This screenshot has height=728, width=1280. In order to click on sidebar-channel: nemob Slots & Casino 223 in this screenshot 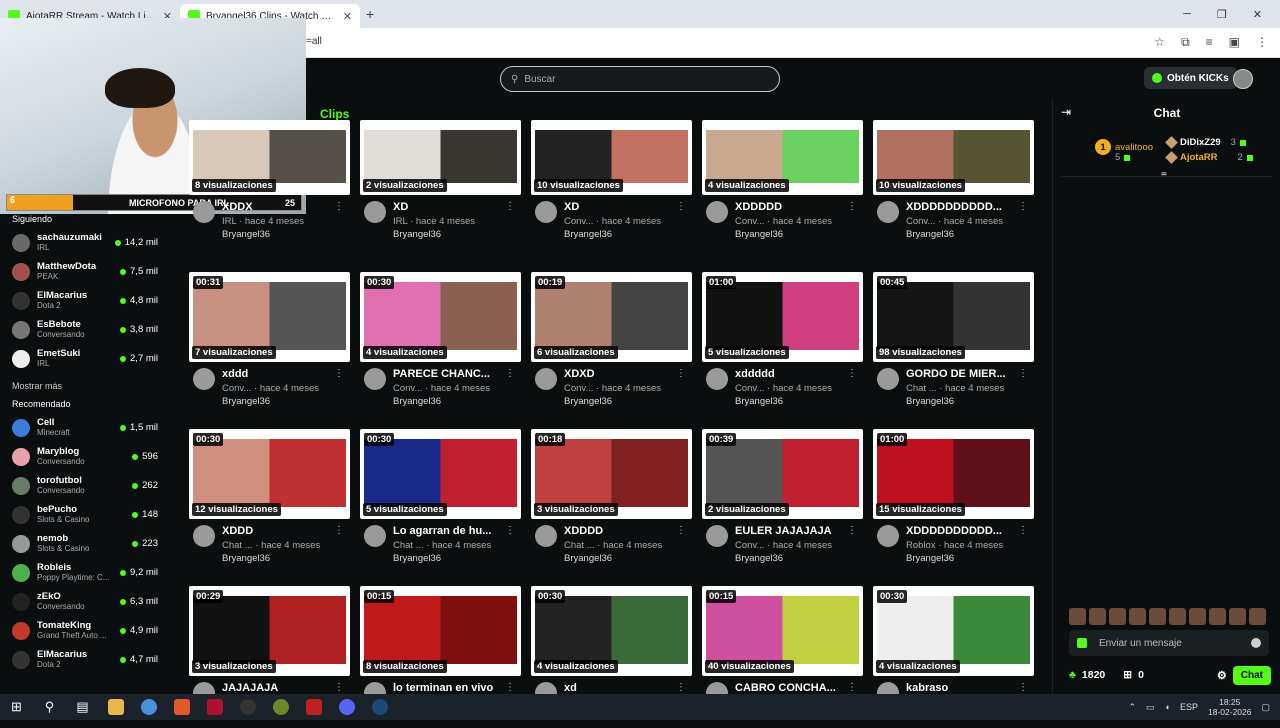, I will do `click(85, 543)`.